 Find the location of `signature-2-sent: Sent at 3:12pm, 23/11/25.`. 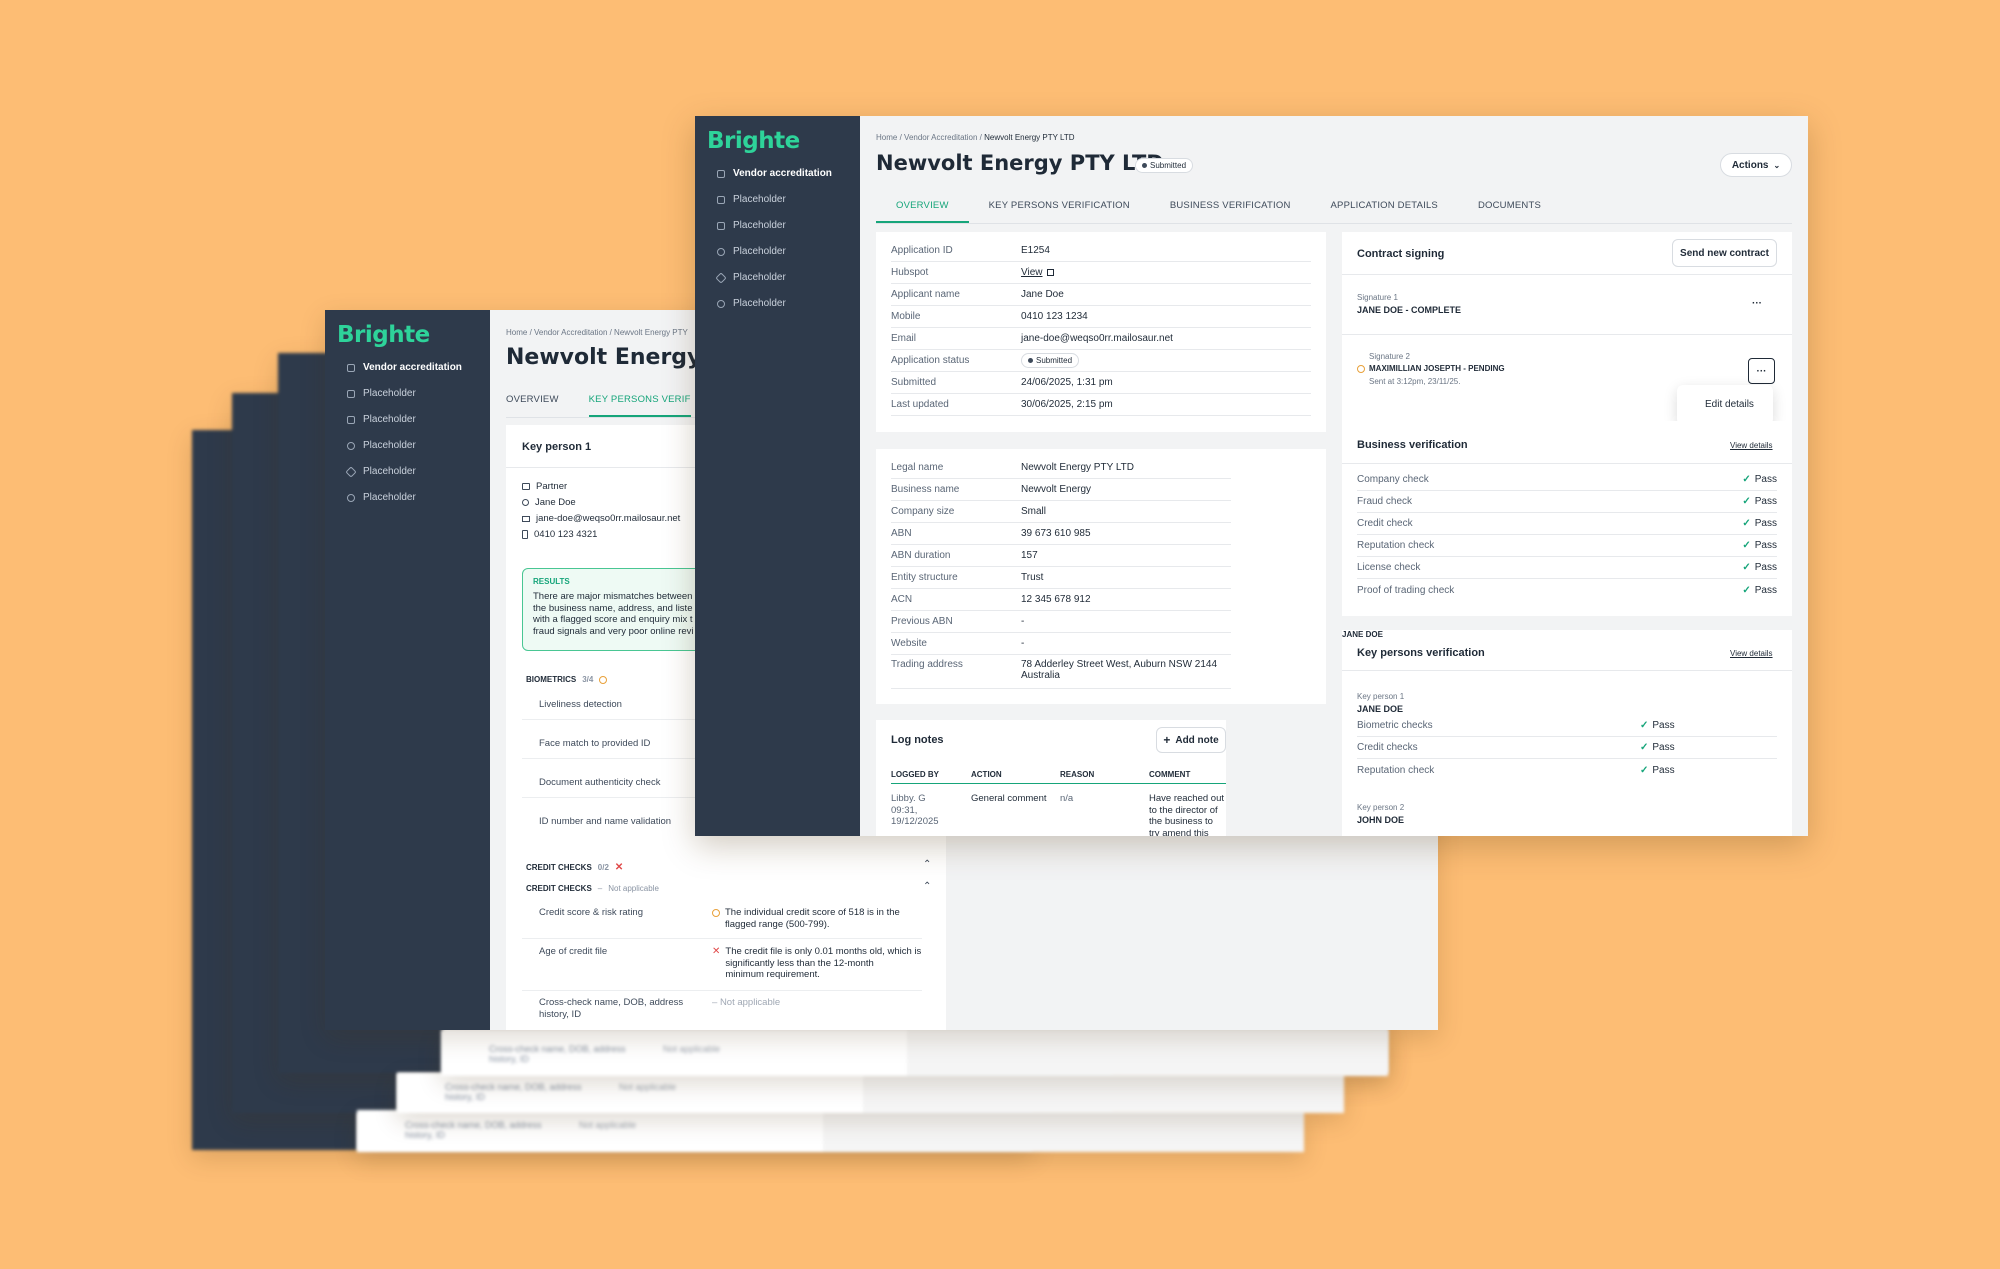

signature-2-sent: Sent at 3:12pm, 23/11/25. is located at coordinates (1415, 381).